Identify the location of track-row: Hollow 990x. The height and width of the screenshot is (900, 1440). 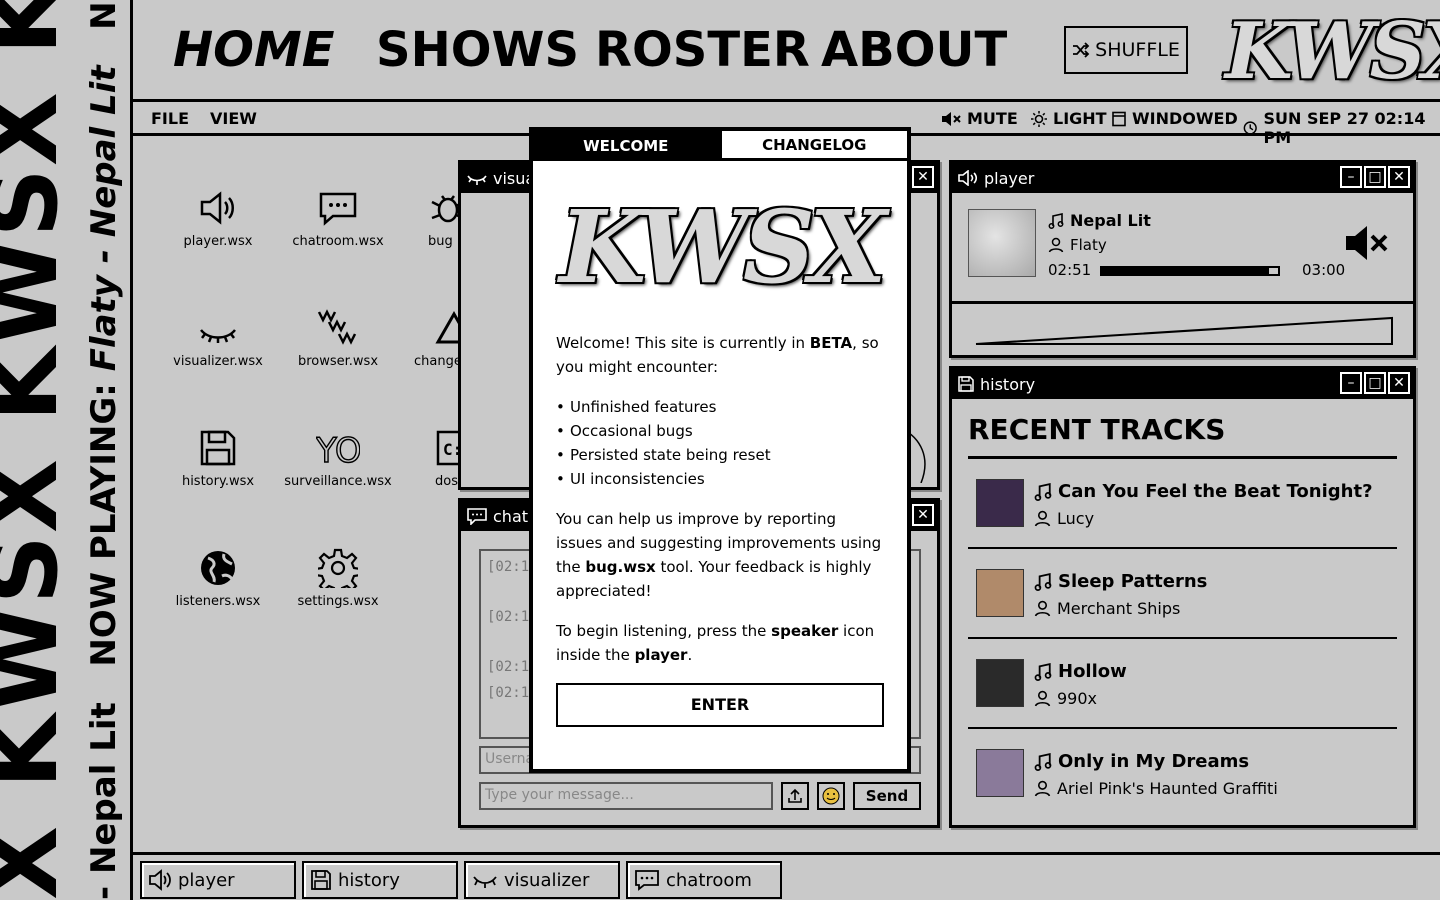
(1182, 684).